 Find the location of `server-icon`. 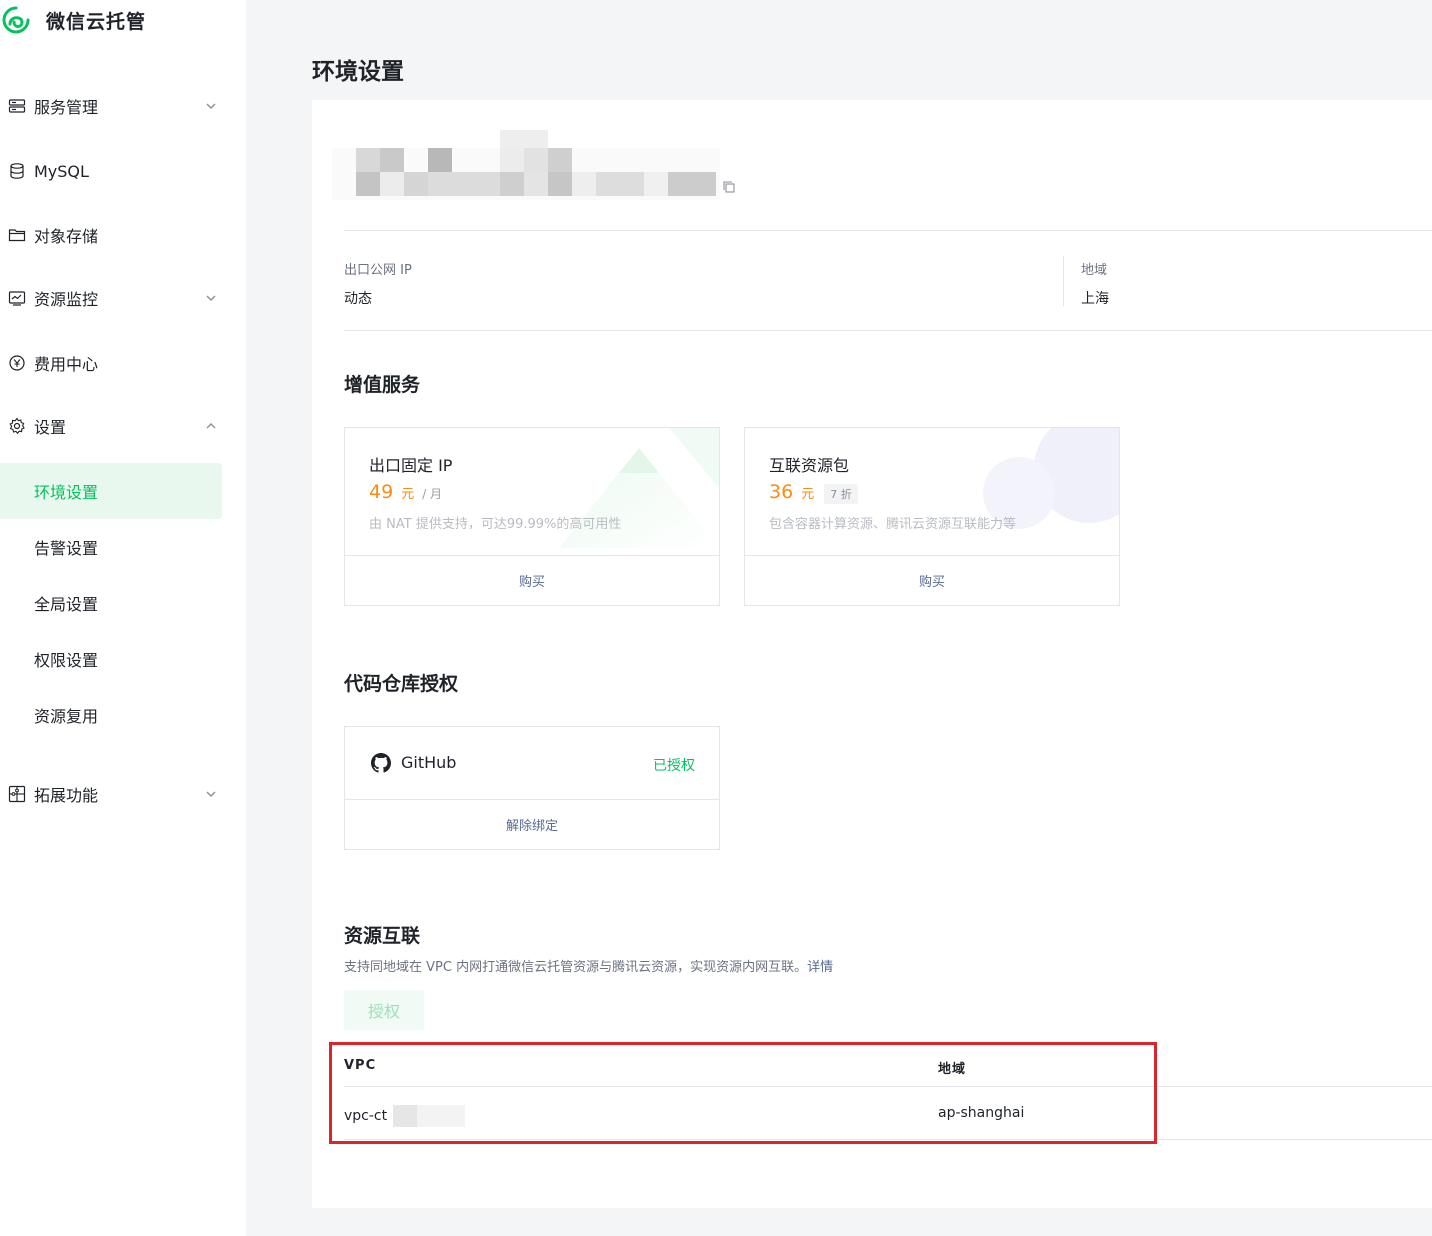

server-icon is located at coordinates (17, 106).